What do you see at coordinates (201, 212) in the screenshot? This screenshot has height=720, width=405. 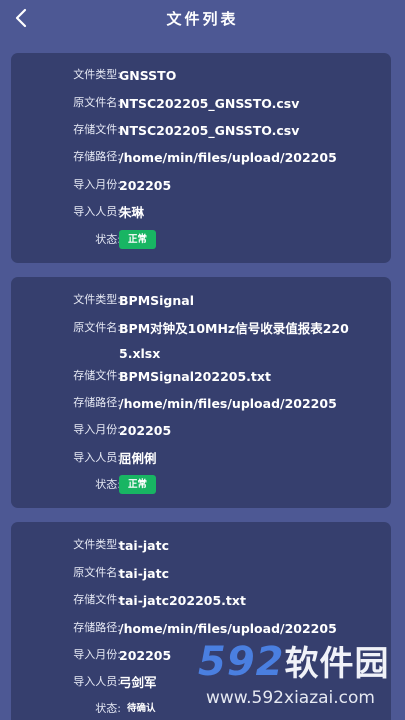 I see `field-person: 导入人员: 朱琳` at bounding box center [201, 212].